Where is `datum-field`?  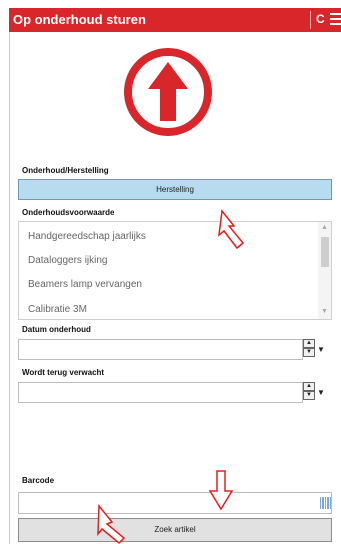 datum-field is located at coordinates (160, 349).